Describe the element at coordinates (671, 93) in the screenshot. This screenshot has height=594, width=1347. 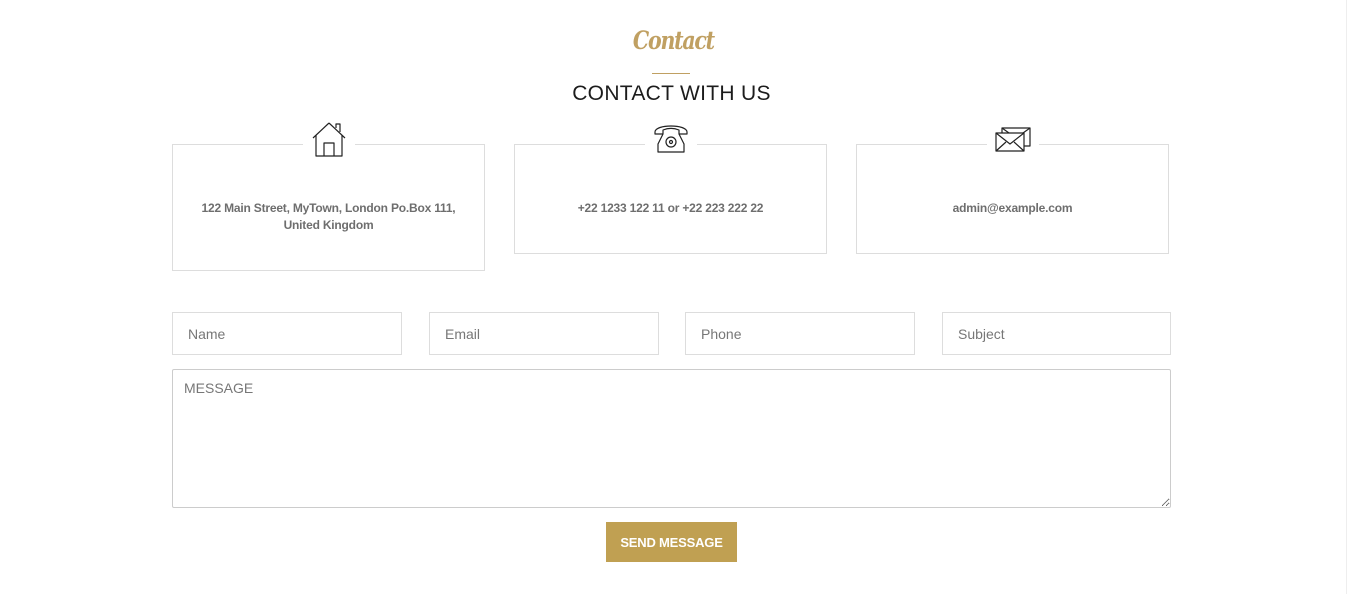
I see `section-heading: CONTACT WITH US` at that location.